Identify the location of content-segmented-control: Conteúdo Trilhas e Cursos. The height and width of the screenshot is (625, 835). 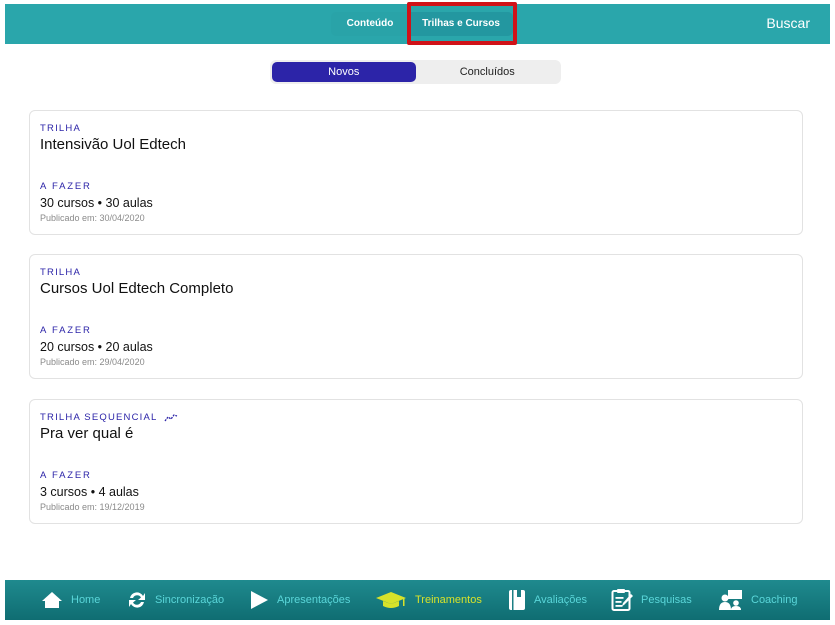
(422, 24).